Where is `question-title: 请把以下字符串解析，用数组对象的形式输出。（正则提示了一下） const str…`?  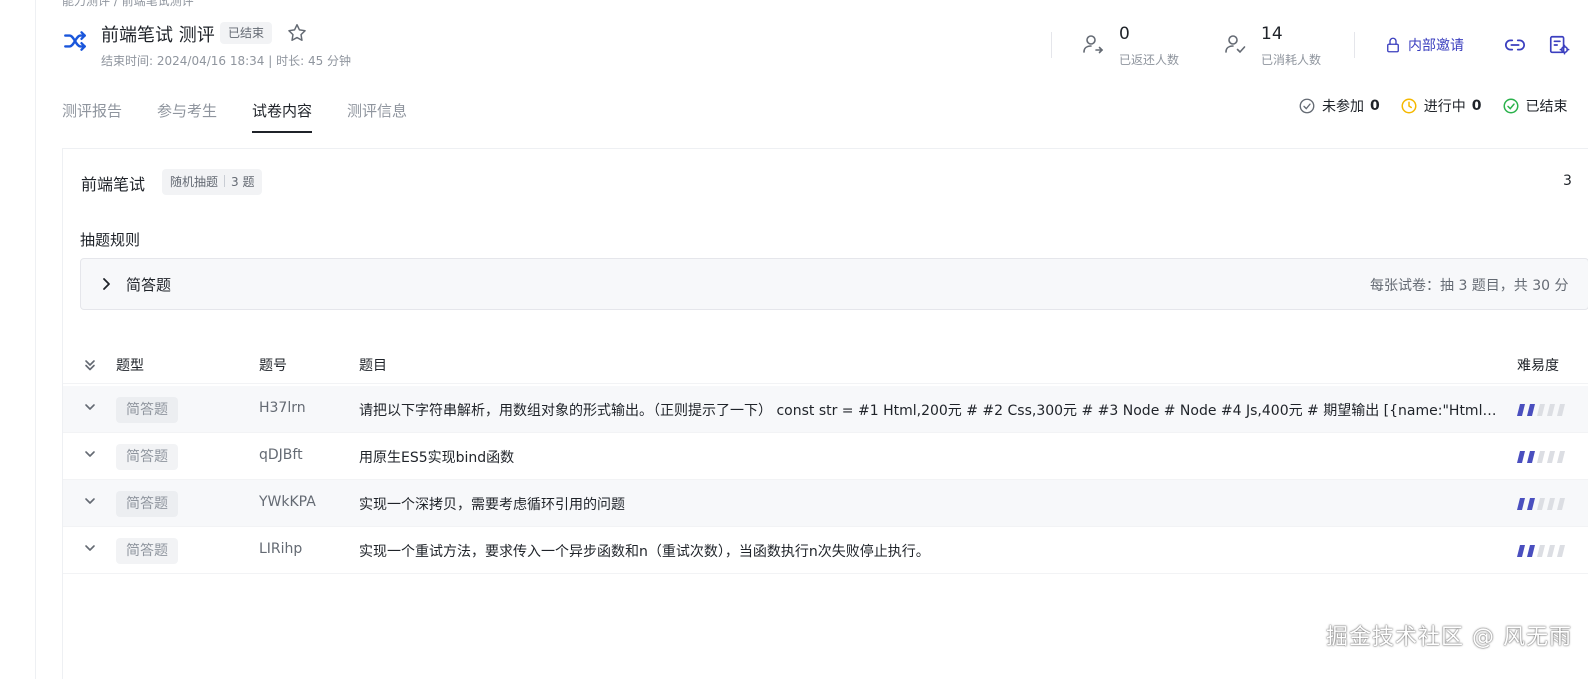
question-title: 请把以下字符串解析，用数组对象的形式输出。（正则提示了一下） const str… is located at coordinates (929, 410).